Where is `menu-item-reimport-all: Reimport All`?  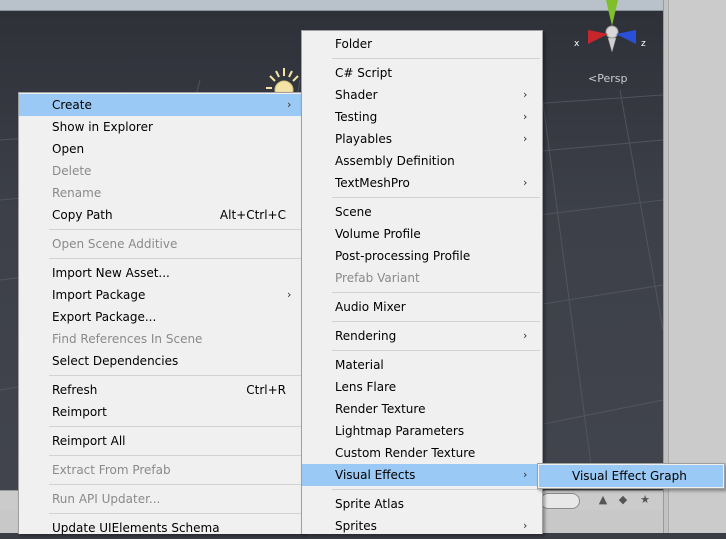 menu-item-reimport-all: Reimport All is located at coordinates (160, 441).